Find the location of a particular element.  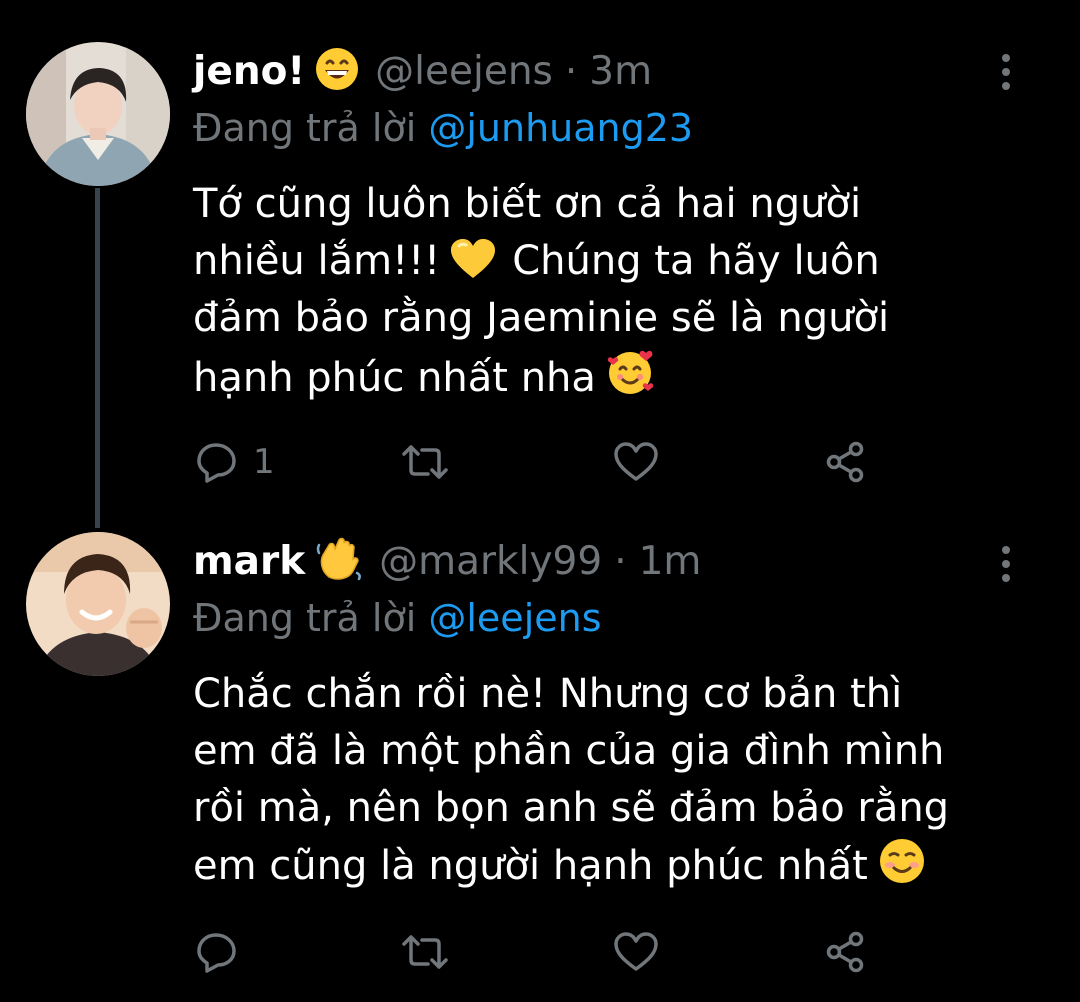

tweet-text-line: em đã là một phần của gia đình mình is located at coordinates (569, 751).